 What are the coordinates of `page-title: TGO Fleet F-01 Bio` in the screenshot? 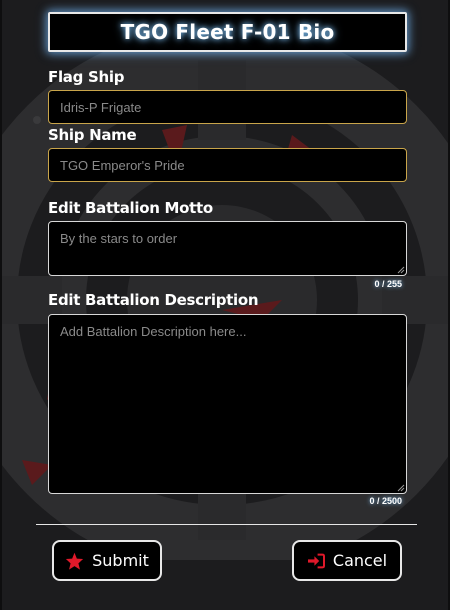 It's located at (227, 32).